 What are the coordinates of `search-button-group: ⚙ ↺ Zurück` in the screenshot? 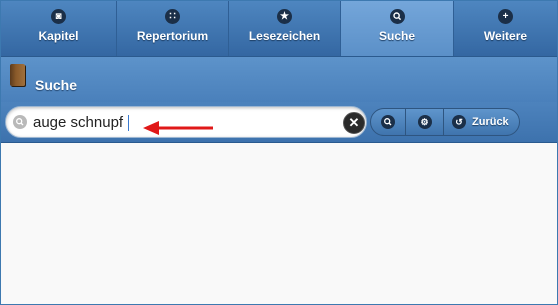 It's located at (445, 122).